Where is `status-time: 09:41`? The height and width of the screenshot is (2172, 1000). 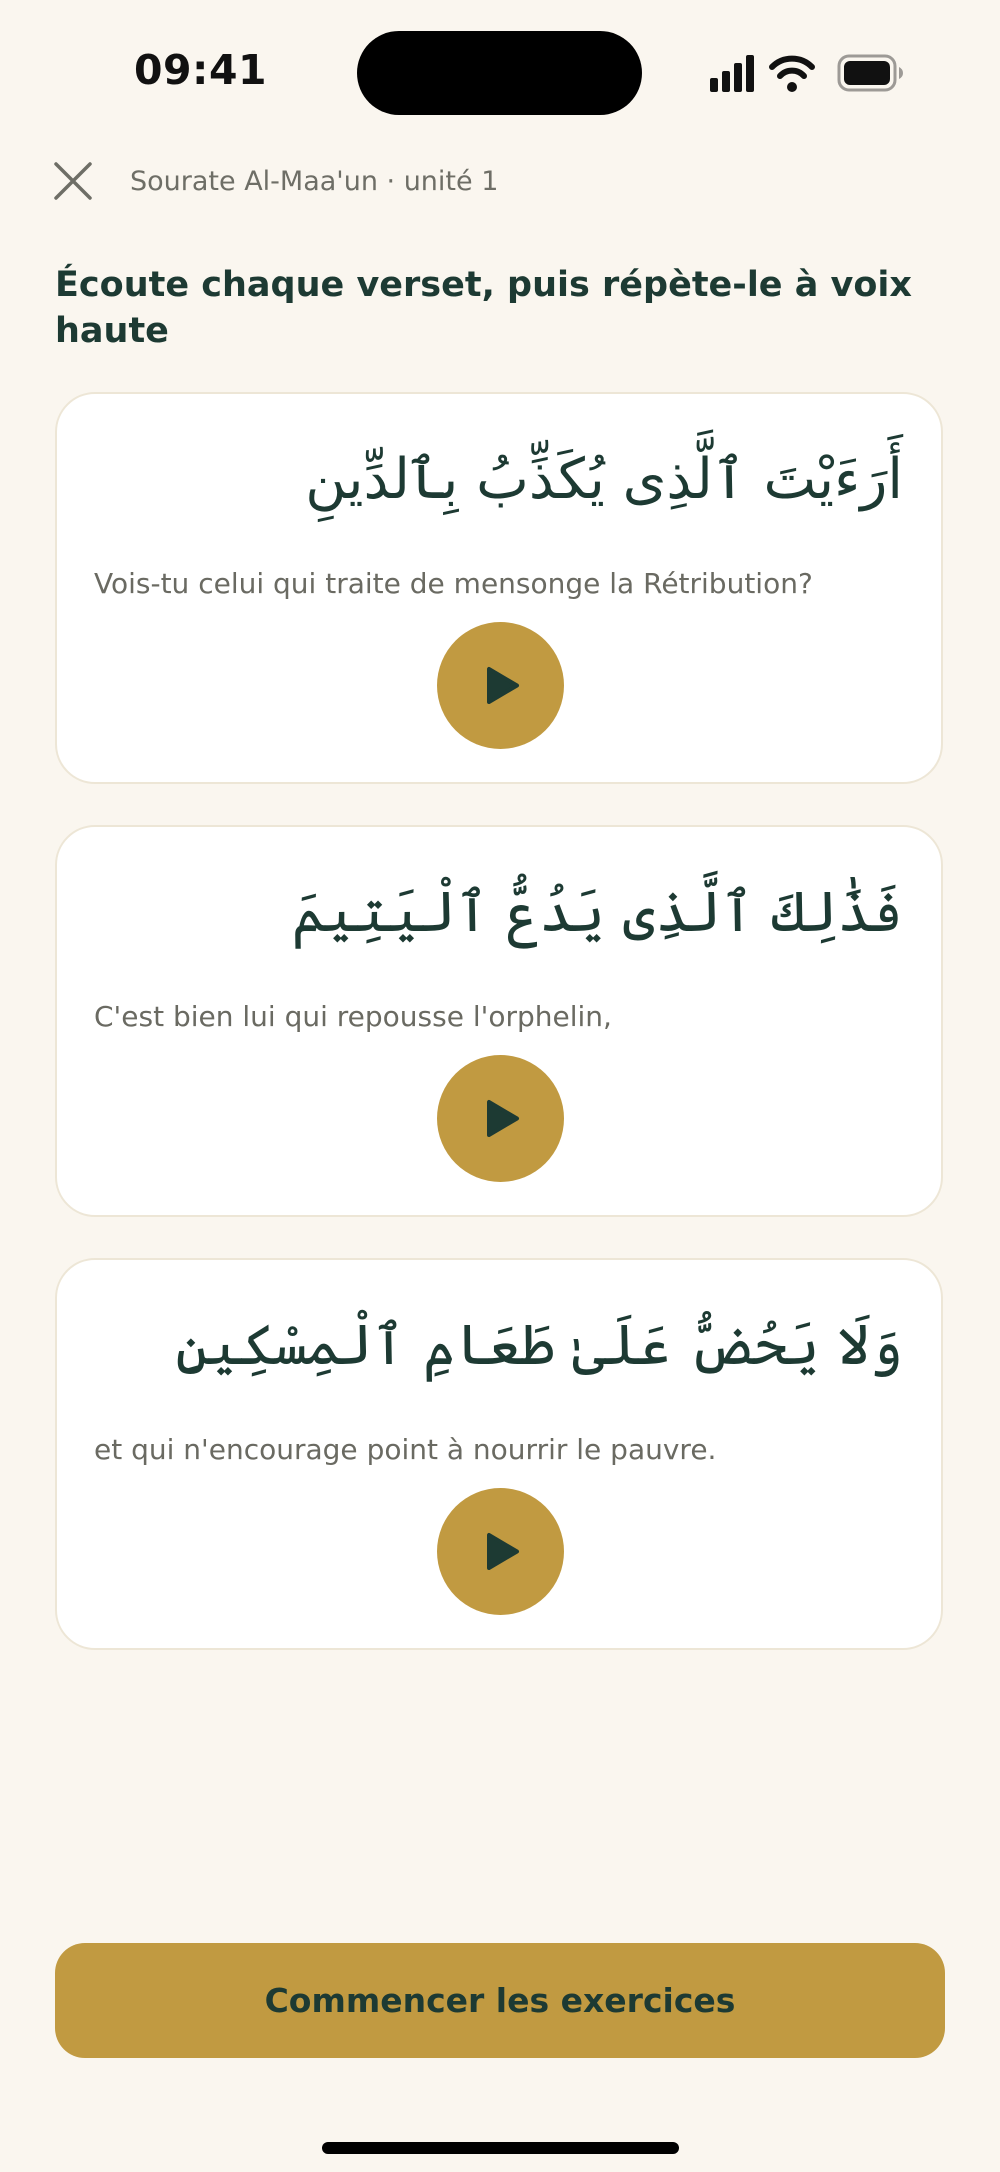
status-time: 09:41 is located at coordinates (201, 70).